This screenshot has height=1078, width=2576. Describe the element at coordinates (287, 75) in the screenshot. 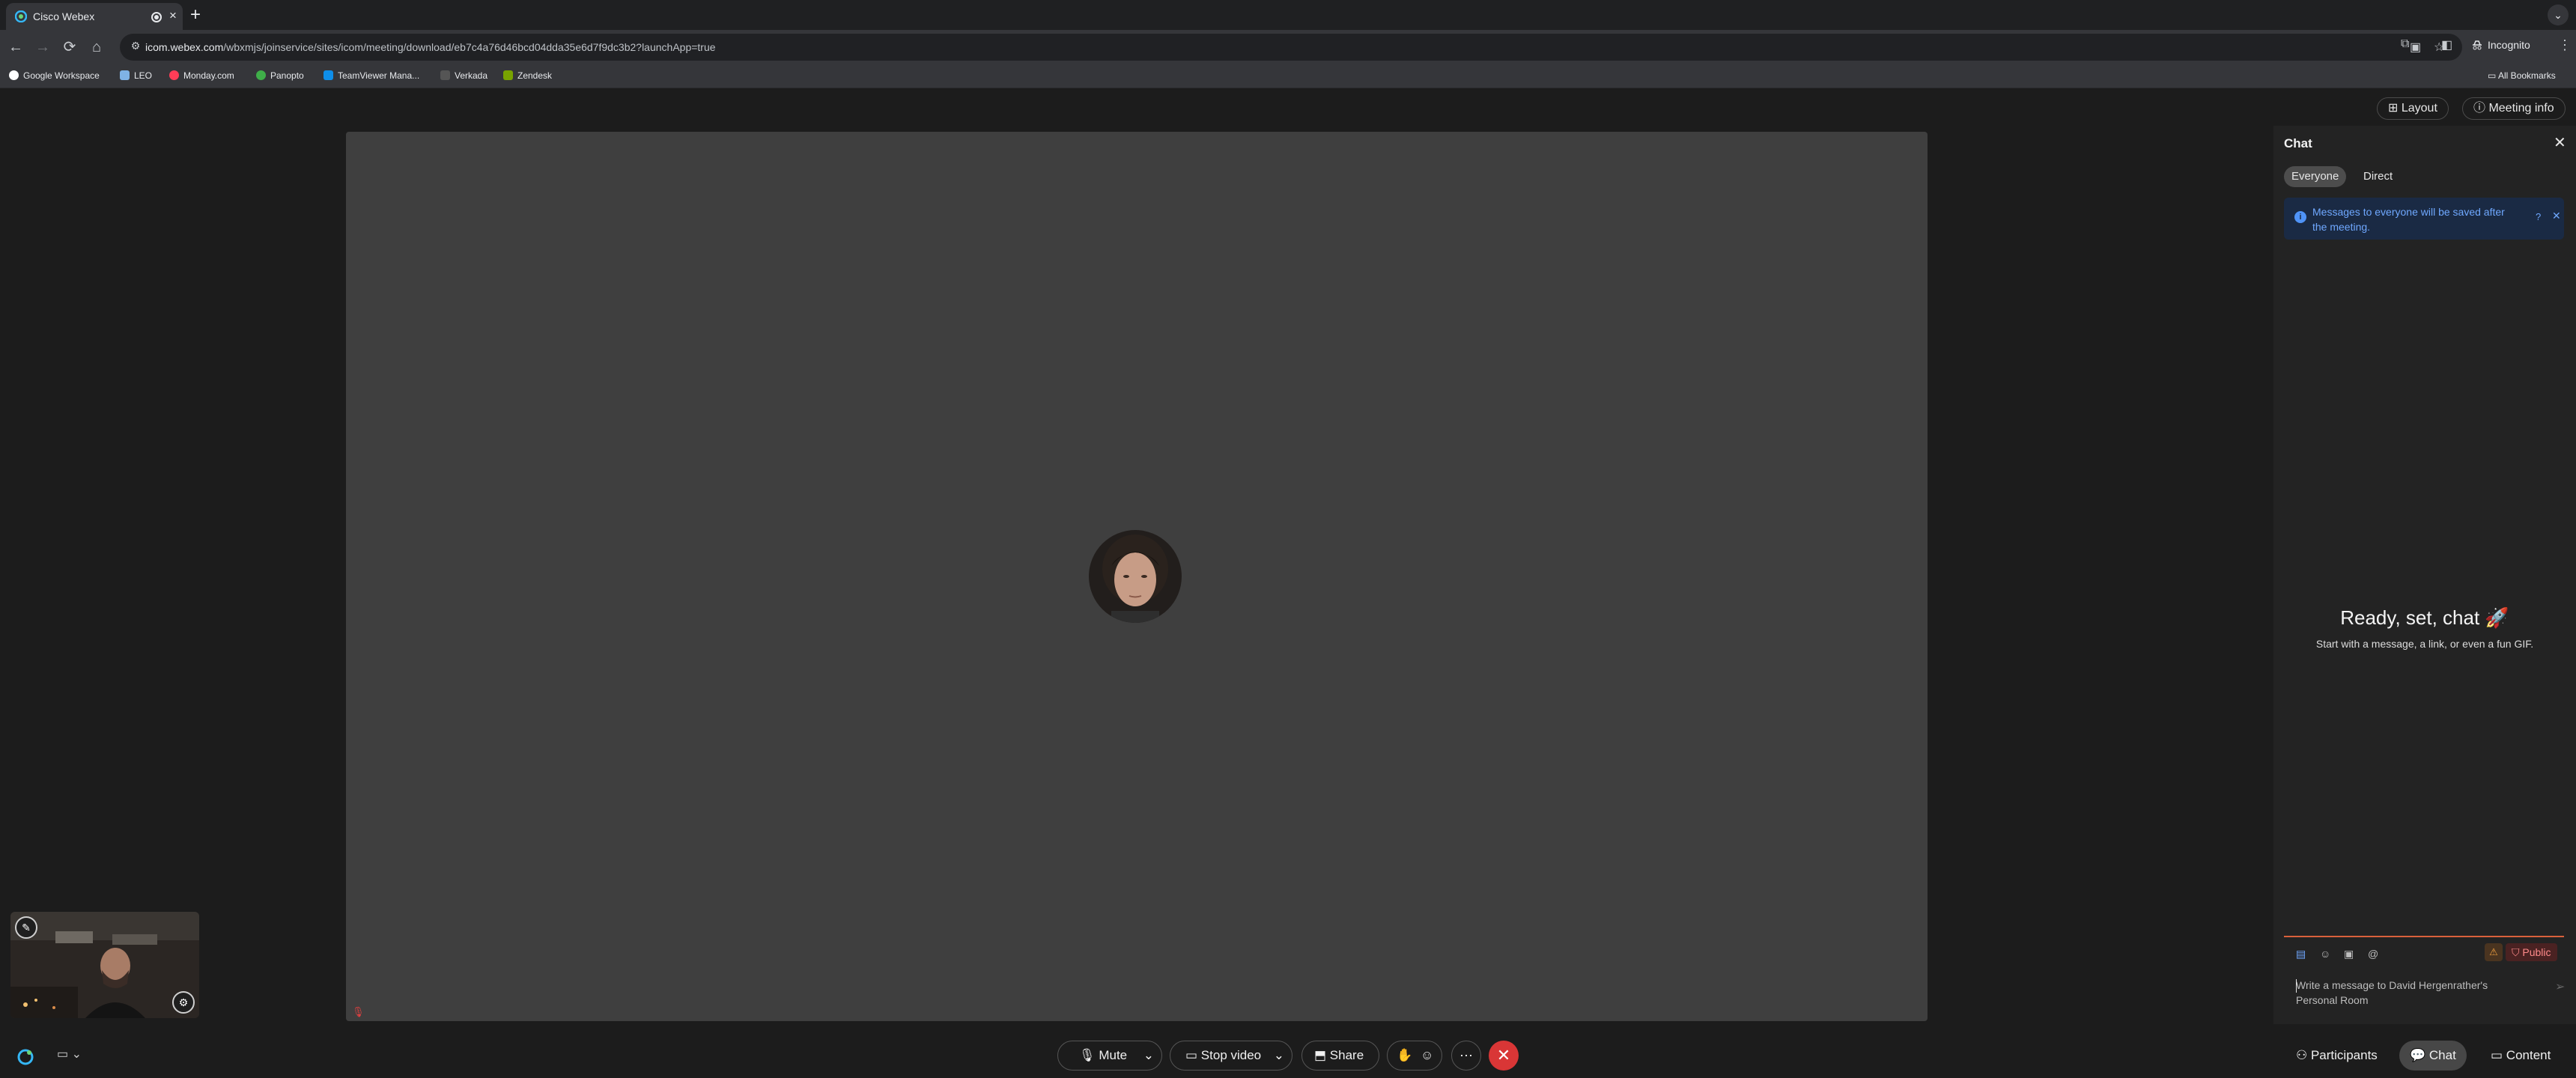

I see `bookmark-label: Panopto` at that location.